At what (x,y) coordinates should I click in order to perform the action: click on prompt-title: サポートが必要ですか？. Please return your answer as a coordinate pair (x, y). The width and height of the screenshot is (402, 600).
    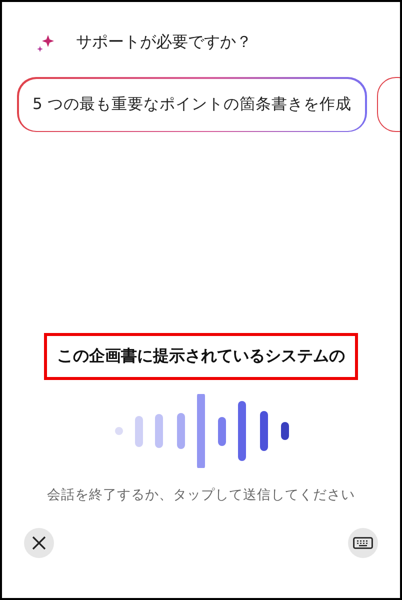
    Looking at the image, I should click on (164, 42).